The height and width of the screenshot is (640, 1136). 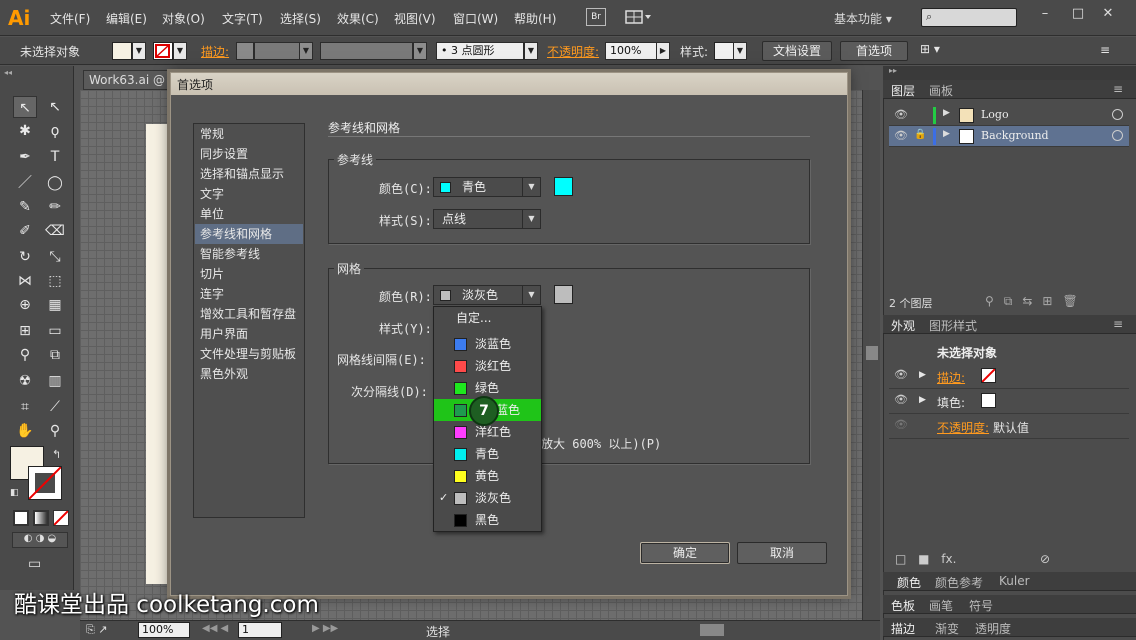 What do you see at coordinates (941, 90) in the screenshot?
I see `tab-artboards: 画板` at bounding box center [941, 90].